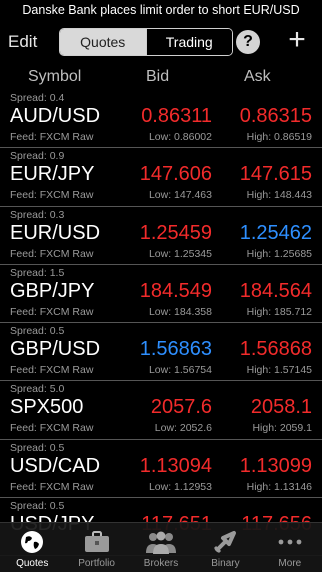 The width and height of the screenshot is (322, 572). Describe the element at coordinates (276, 116) in the screenshot. I see `ask-price: 0.86315` at that location.